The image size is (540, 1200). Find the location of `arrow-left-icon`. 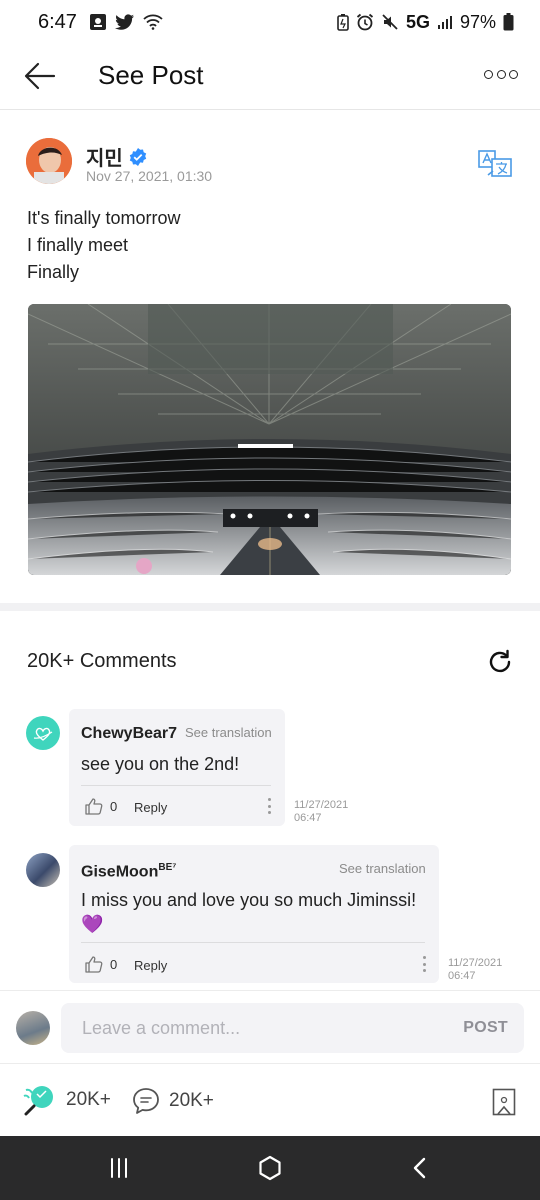

arrow-left-icon is located at coordinates (40, 76).